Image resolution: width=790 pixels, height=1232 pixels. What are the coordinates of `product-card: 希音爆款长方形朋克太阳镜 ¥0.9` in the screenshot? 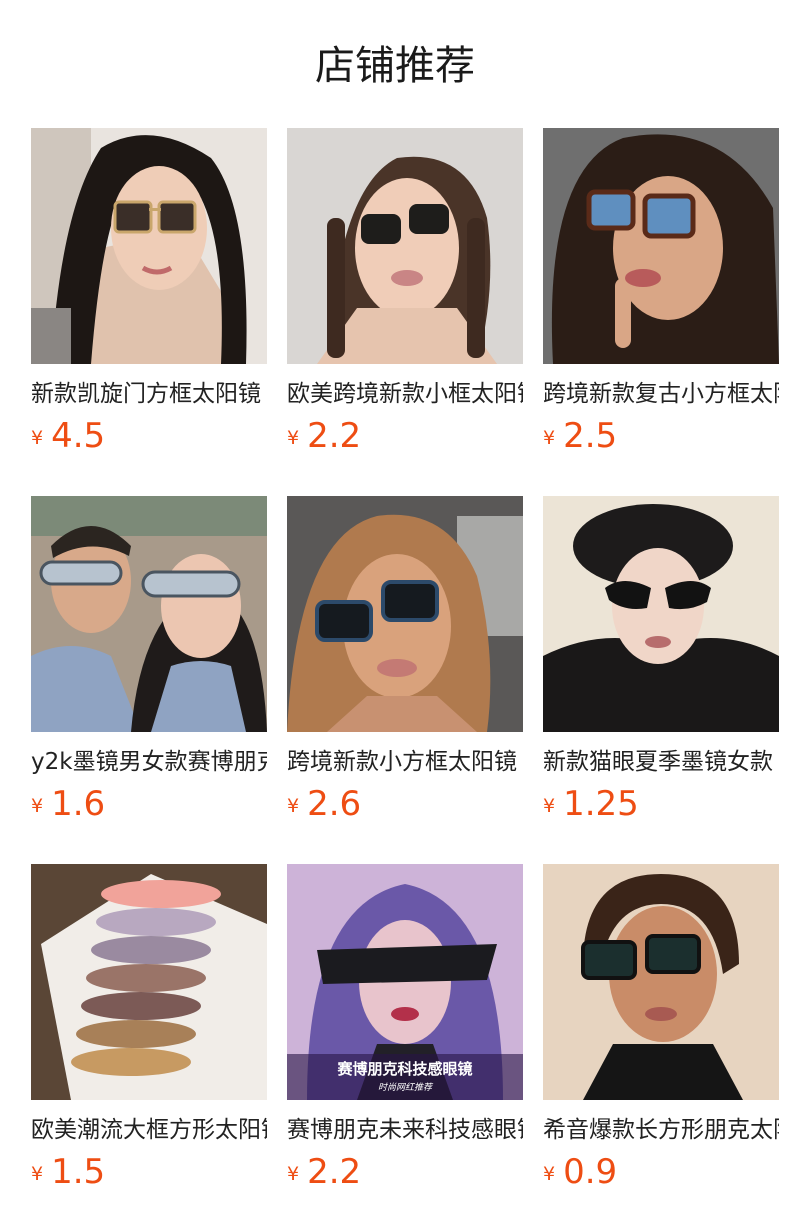 It's located at (661, 1031).